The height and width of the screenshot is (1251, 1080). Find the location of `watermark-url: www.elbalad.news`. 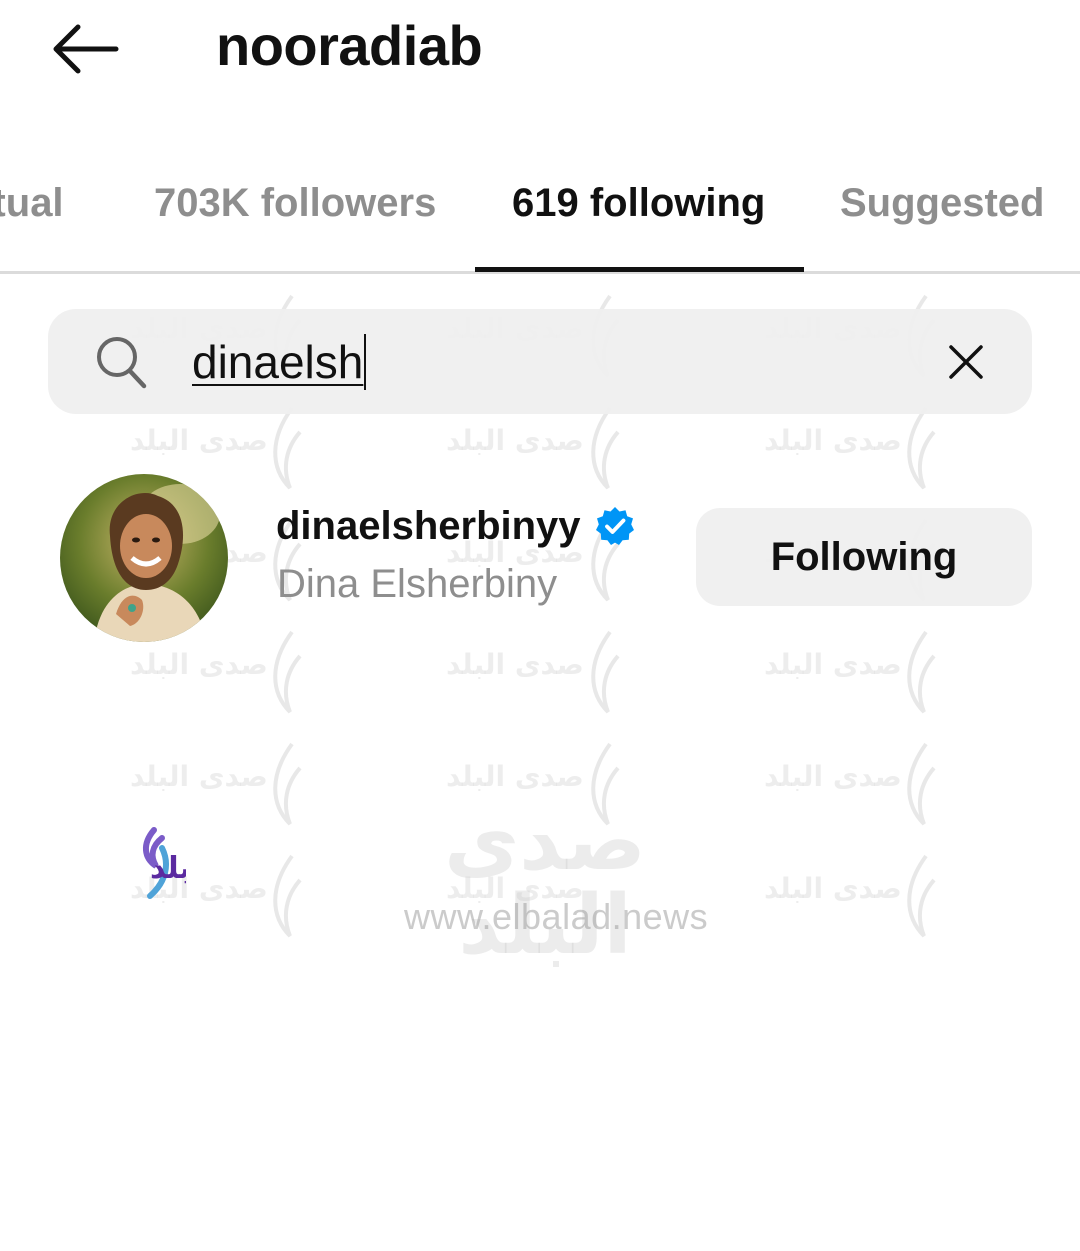

watermark-url: www.elbalad.news is located at coordinates (556, 916).